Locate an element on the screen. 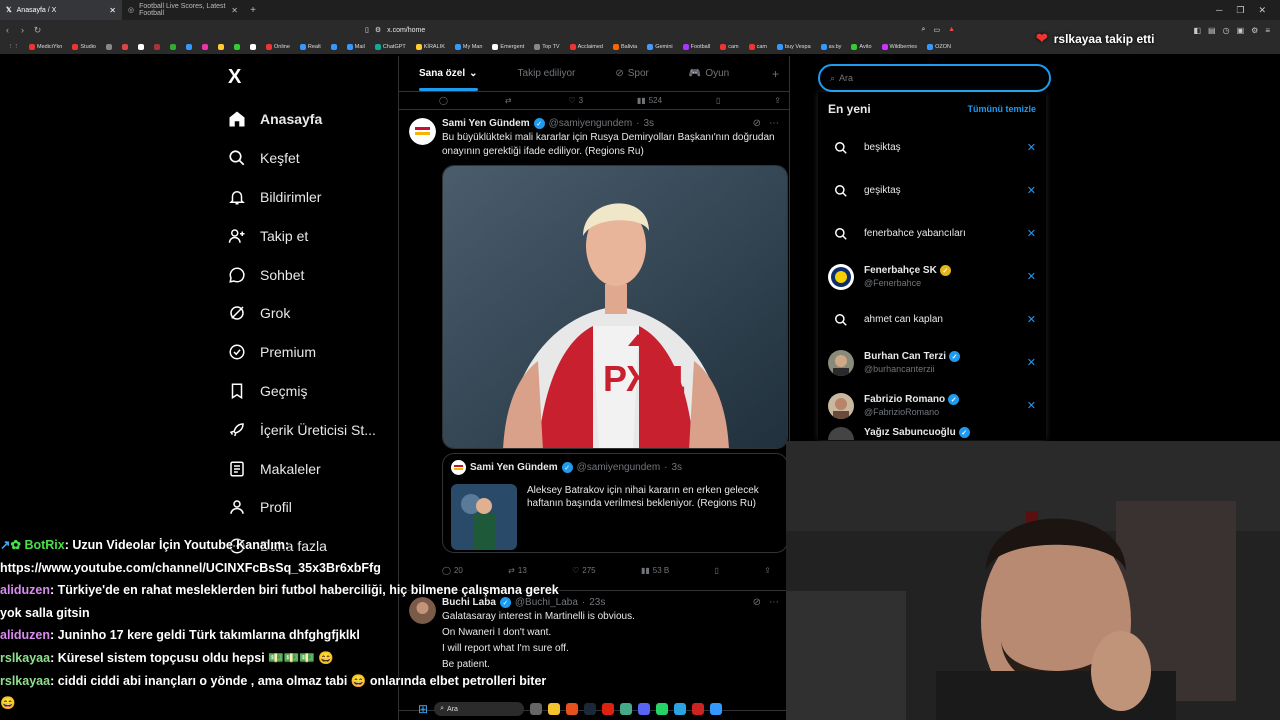 The width and height of the screenshot is (1280, 720). nav-item-profile: Profil is located at coordinates (302, 507).